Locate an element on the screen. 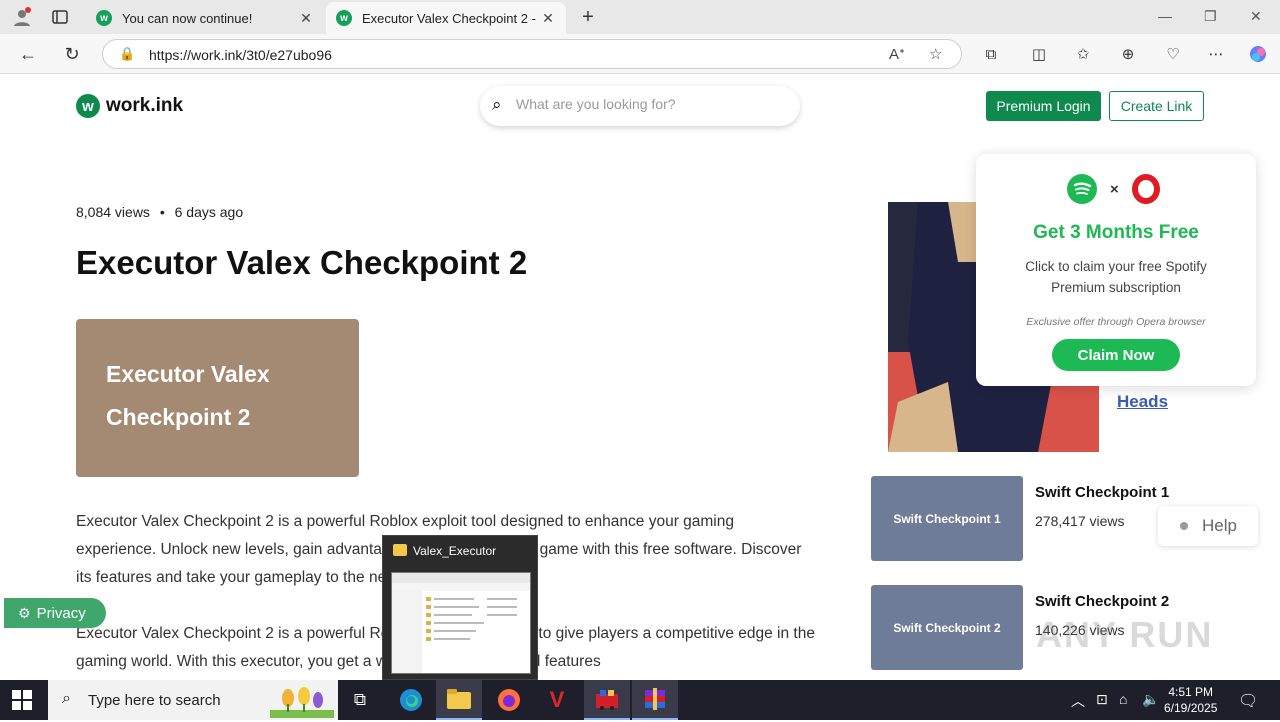 Image resolution: width=1280 pixels, height=722 pixels. help-button: Help is located at coordinates (1208, 526).